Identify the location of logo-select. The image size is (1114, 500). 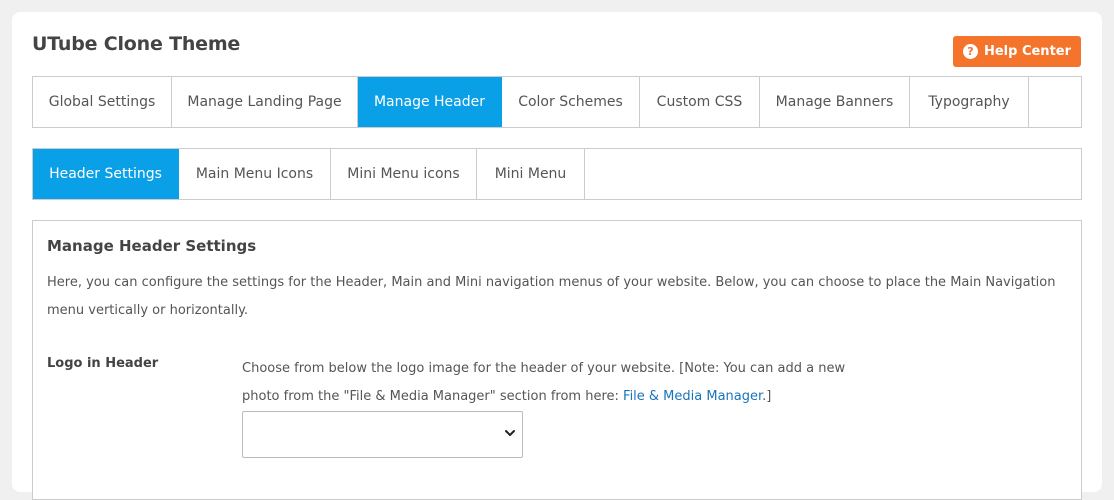
(382, 434).